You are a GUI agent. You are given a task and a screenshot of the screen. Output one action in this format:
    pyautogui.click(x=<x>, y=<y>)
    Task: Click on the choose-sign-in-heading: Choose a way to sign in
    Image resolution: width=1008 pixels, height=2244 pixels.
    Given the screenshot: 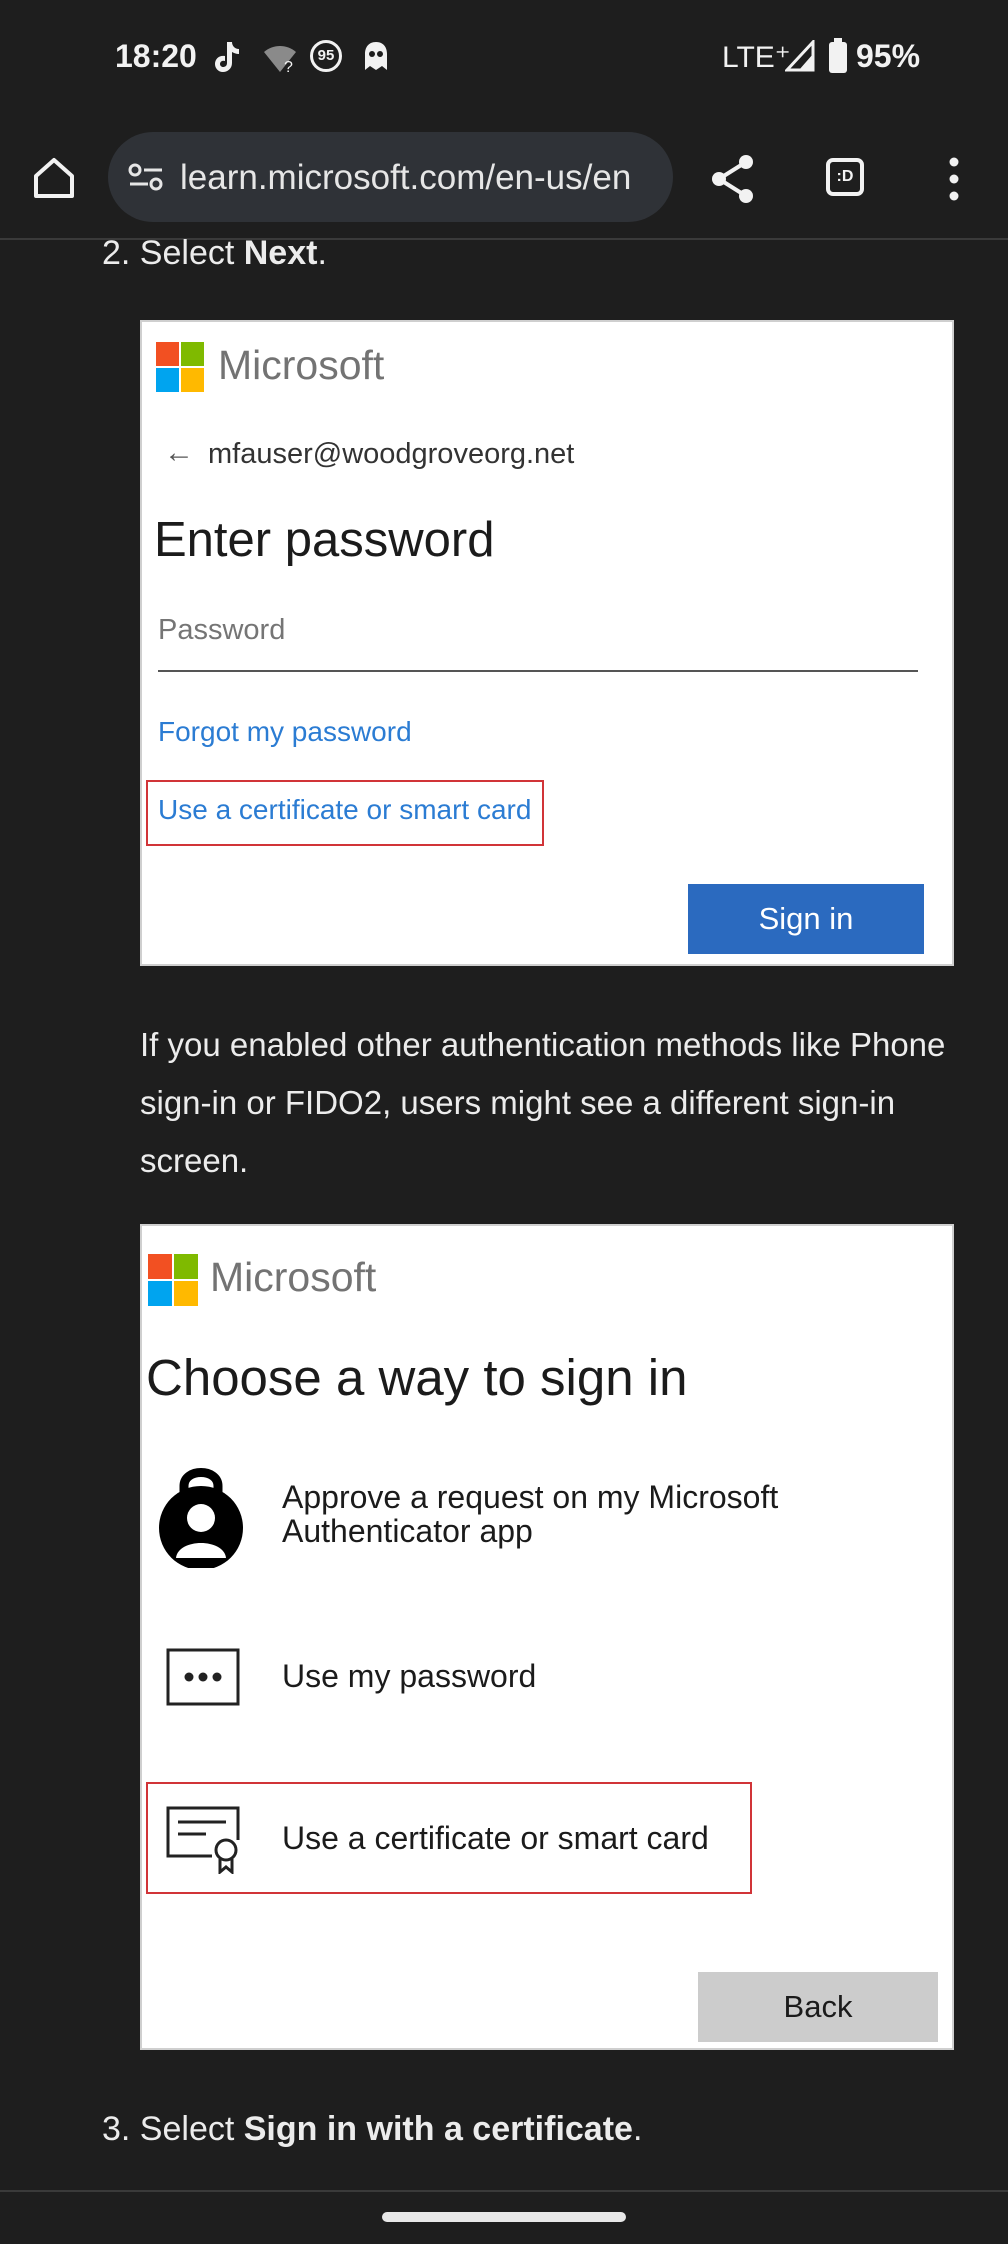 What is the action you would take?
    pyautogui.click(x=417, y=1377)
    